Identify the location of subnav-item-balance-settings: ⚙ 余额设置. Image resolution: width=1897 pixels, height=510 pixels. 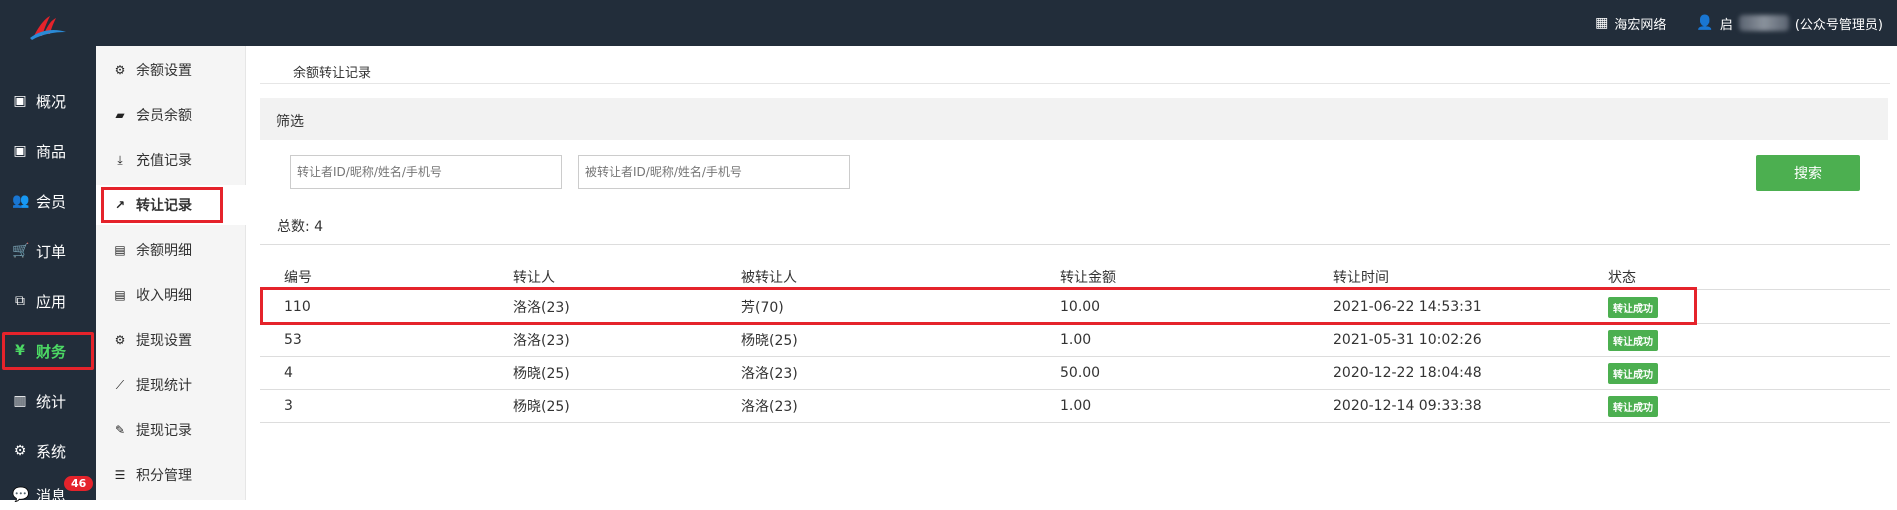
(171, 70).